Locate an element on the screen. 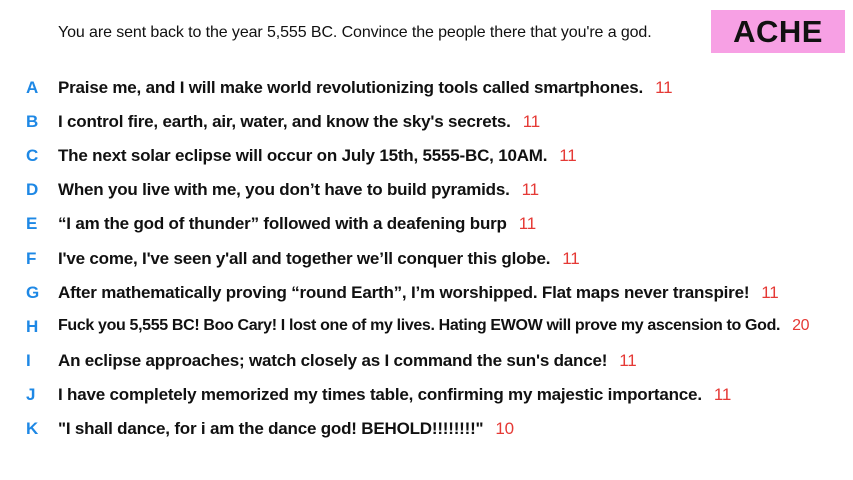  answer-letter: E is located at coordinates (32, 224).